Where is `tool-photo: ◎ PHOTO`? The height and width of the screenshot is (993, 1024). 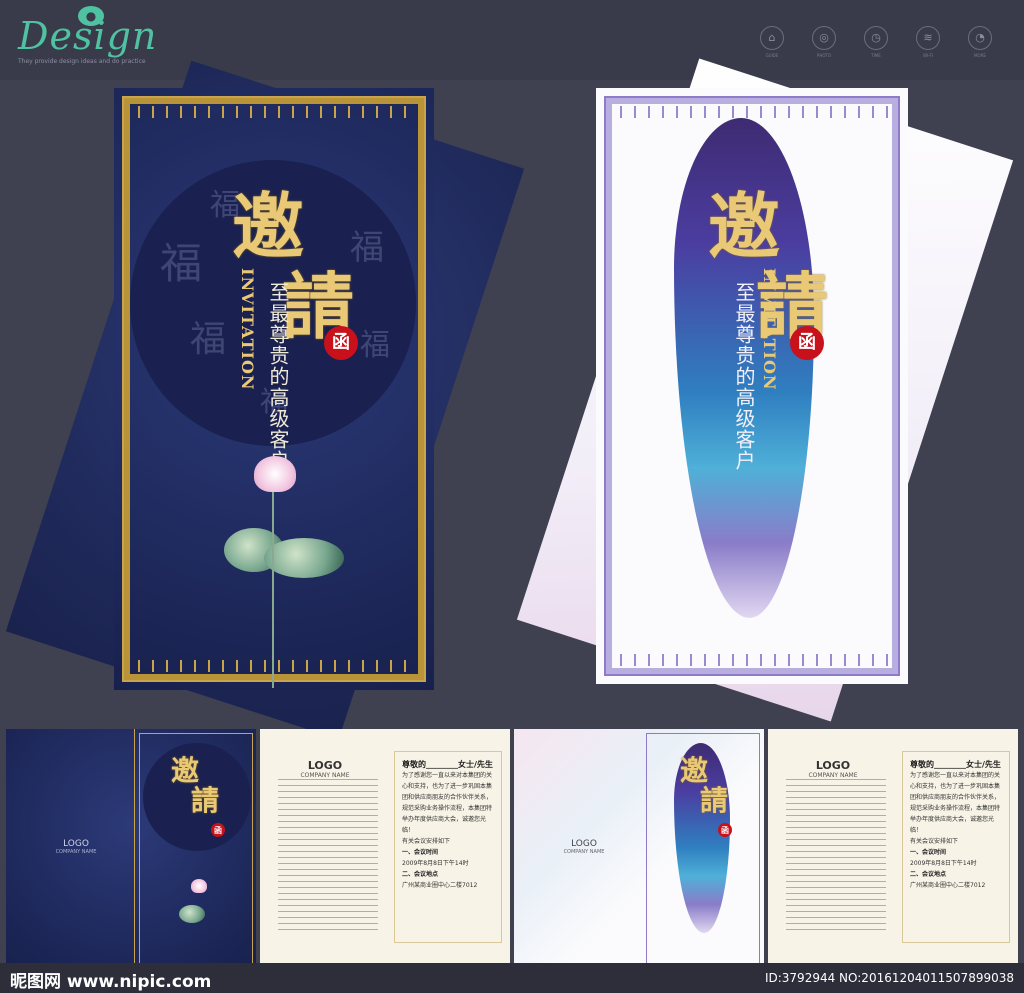
tool-photo: ◎ PHOTO is located at coordinates (824, 42).